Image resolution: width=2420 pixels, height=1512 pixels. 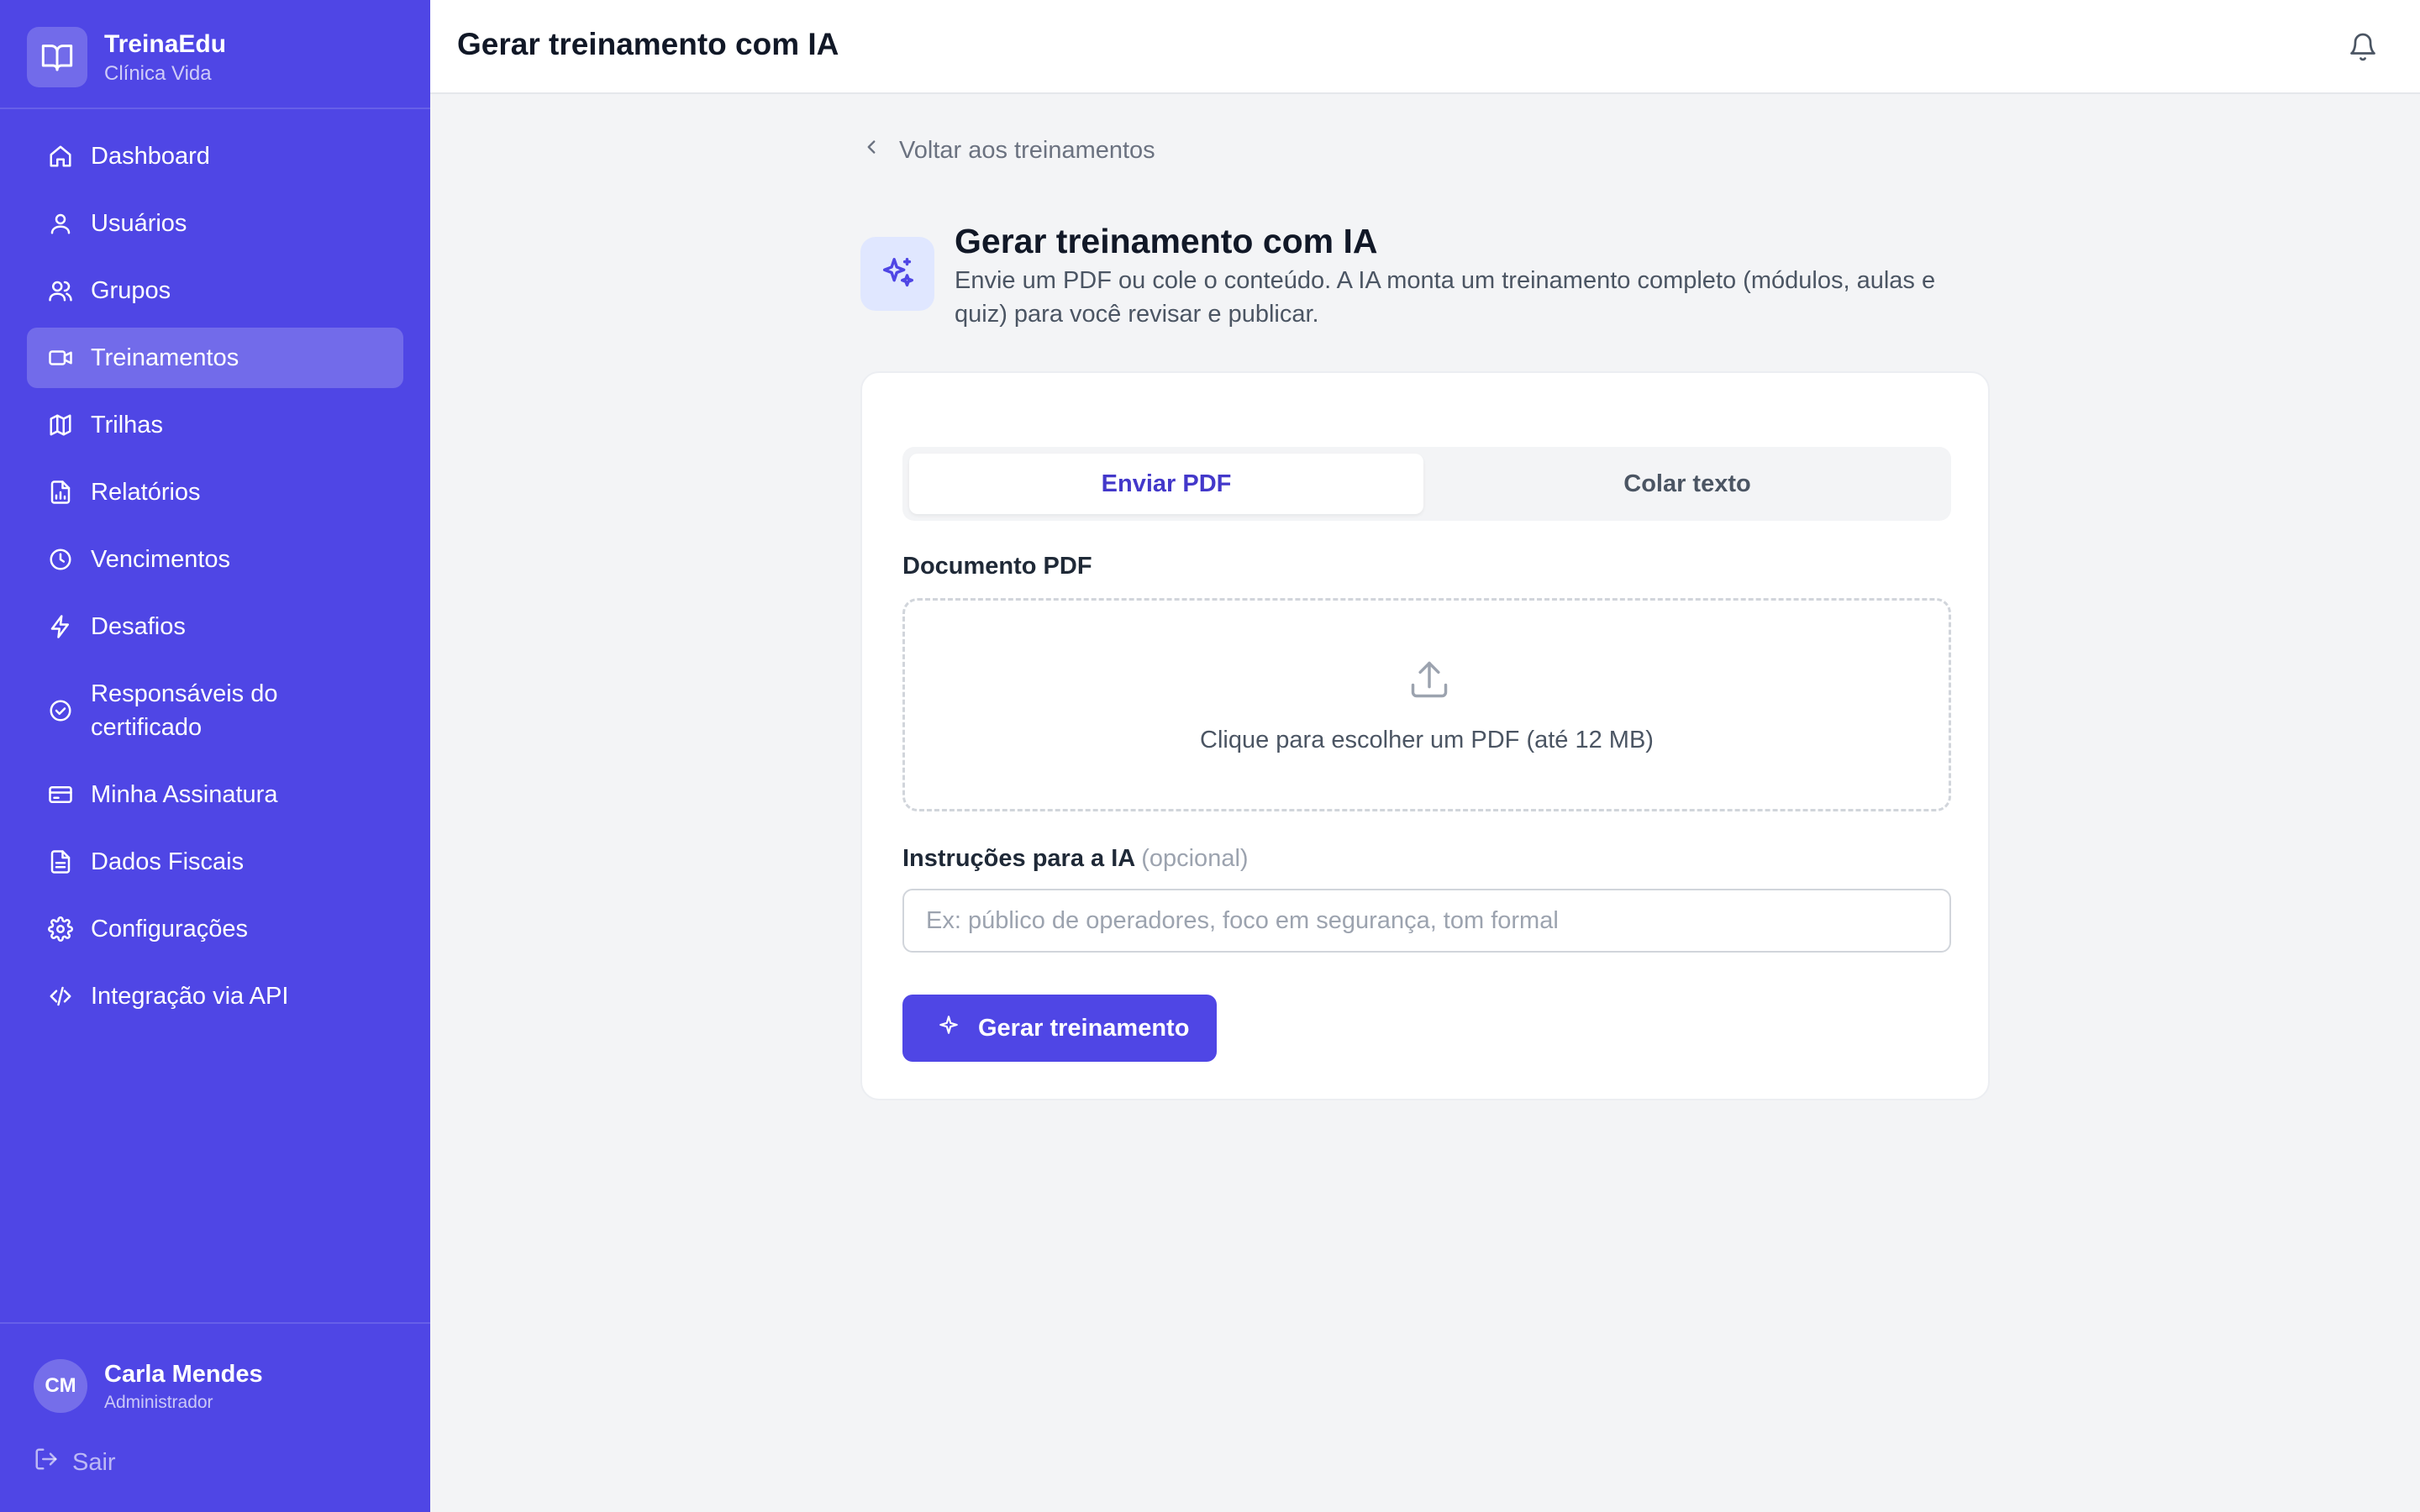 What do you see at coordinates (215, 492) in the screenshot?
I see `sidebar-item-relatorios: Relatórios` at bounding box center [215, 492].